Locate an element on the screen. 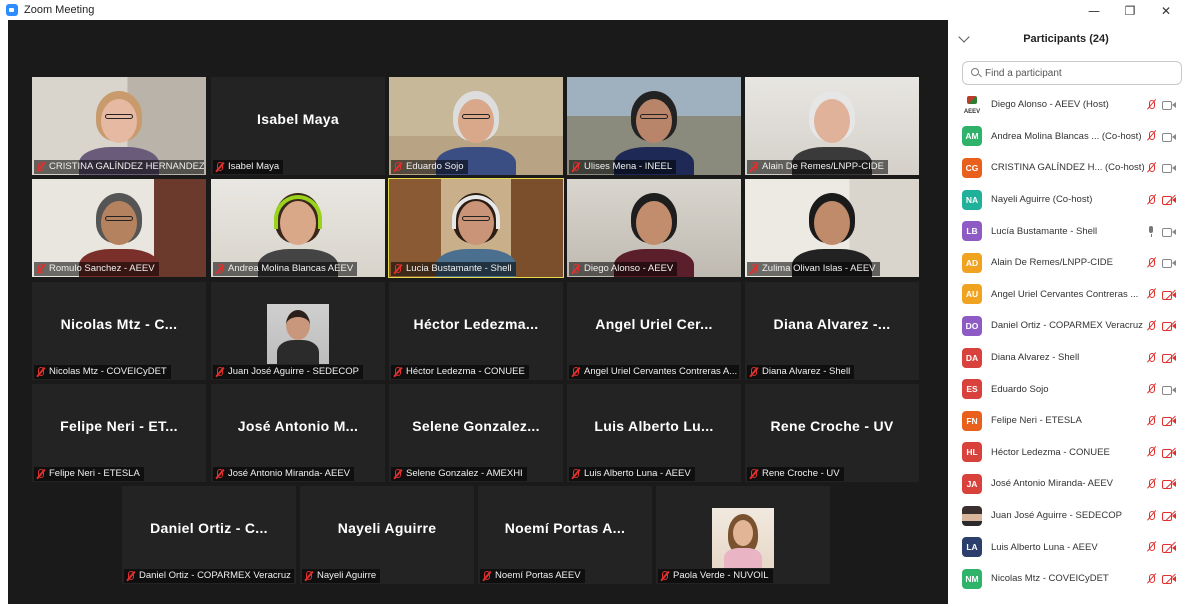  participant-row: AD Alain De Remes/LNPP-CIDE is located at coordinates (1066, 263).